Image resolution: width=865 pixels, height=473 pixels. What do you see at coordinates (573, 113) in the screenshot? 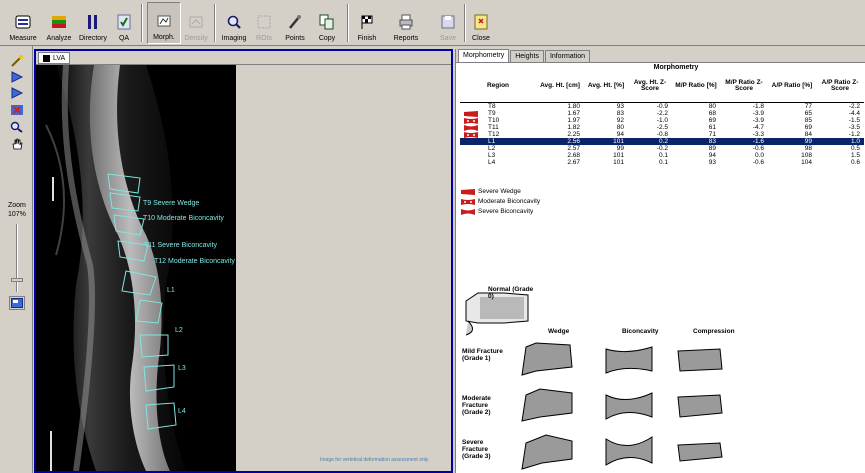
I see `value-cell: 1.67` at bounding box center [573, 113].